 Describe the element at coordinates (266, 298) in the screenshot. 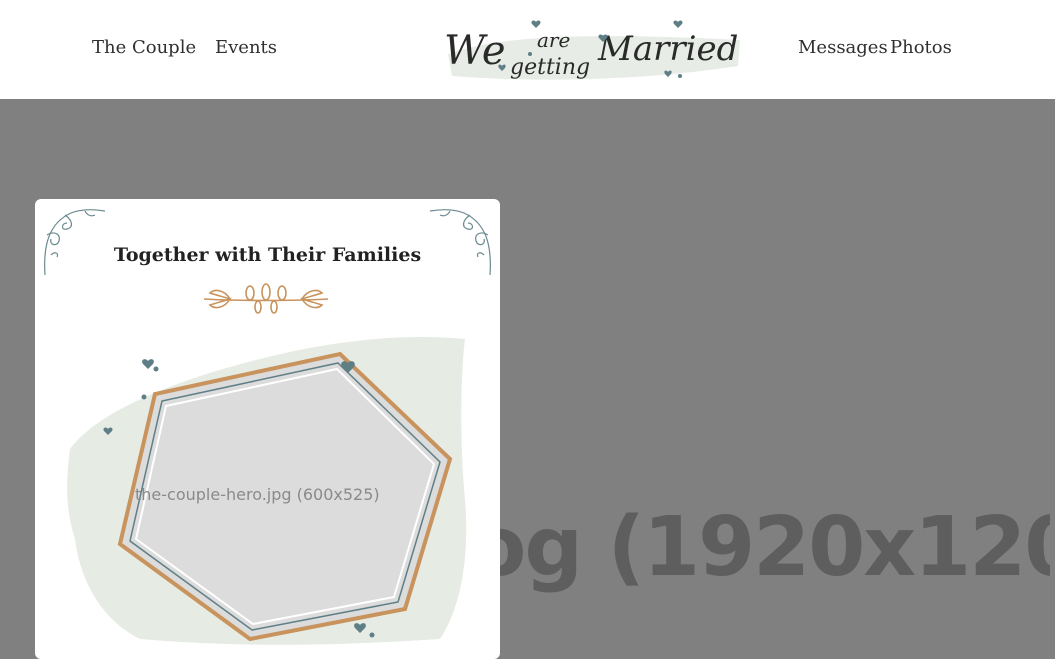

I see `leaf-divider-icon` at that location.